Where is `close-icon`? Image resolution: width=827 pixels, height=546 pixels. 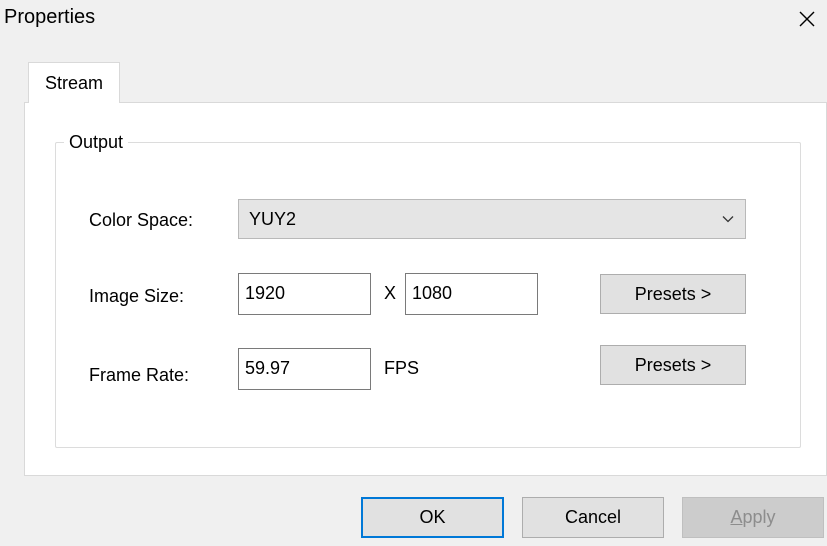 close-icon is located at coordinates (807, 19).